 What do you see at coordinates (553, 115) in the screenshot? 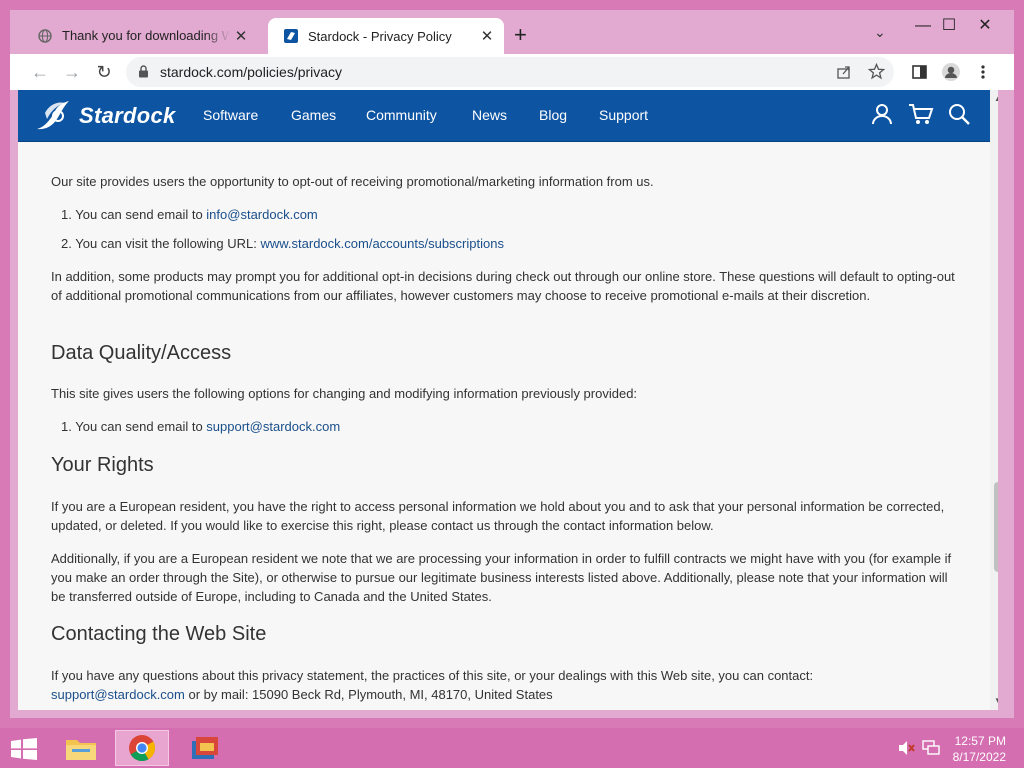
I see `nav-blog: Blog` at bounding box center [553, 115].